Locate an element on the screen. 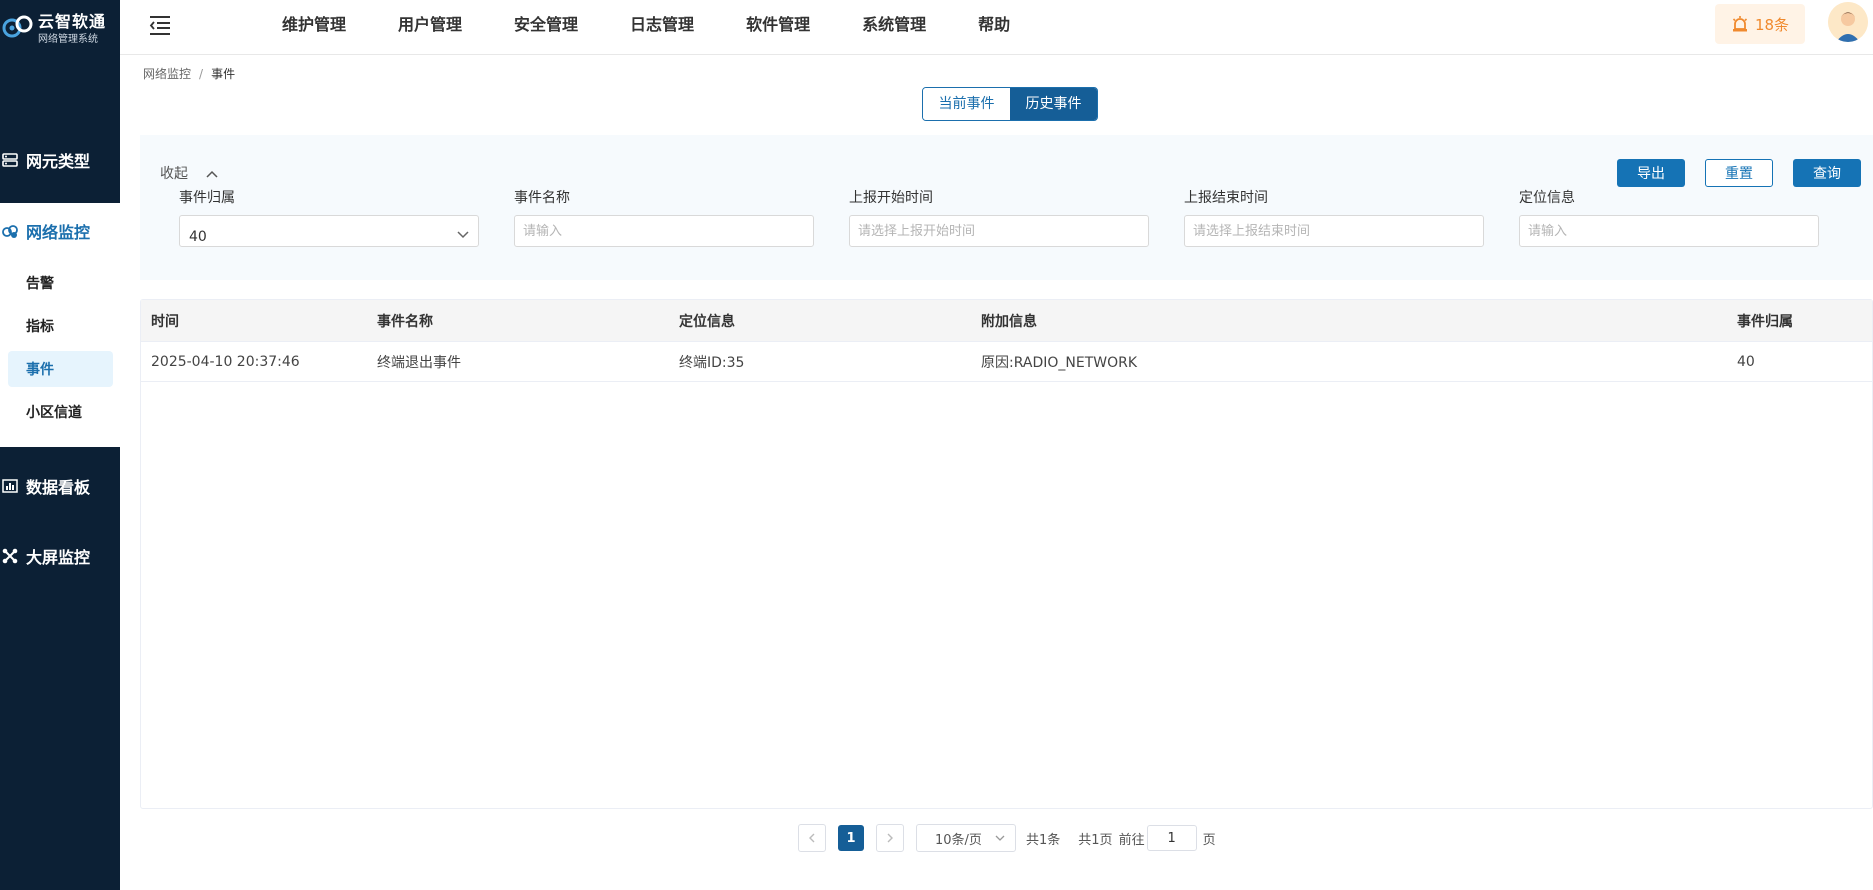  alarm-badge: 18条 is located at coordinates (1760, 24).